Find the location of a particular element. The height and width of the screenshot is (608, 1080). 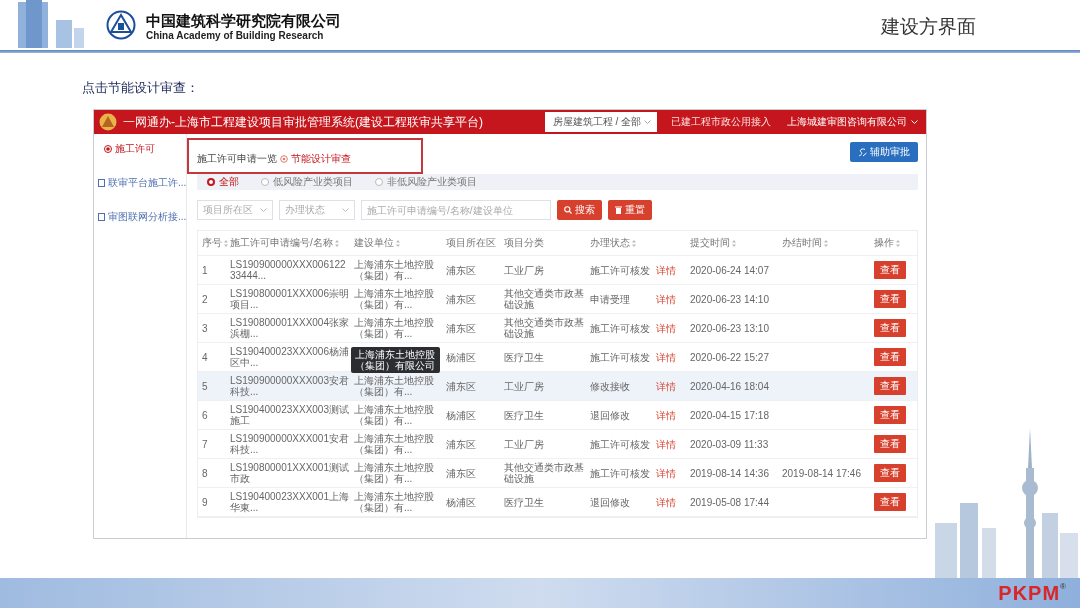

footer-logo: PKPM is located at coordinates (1029, 593).